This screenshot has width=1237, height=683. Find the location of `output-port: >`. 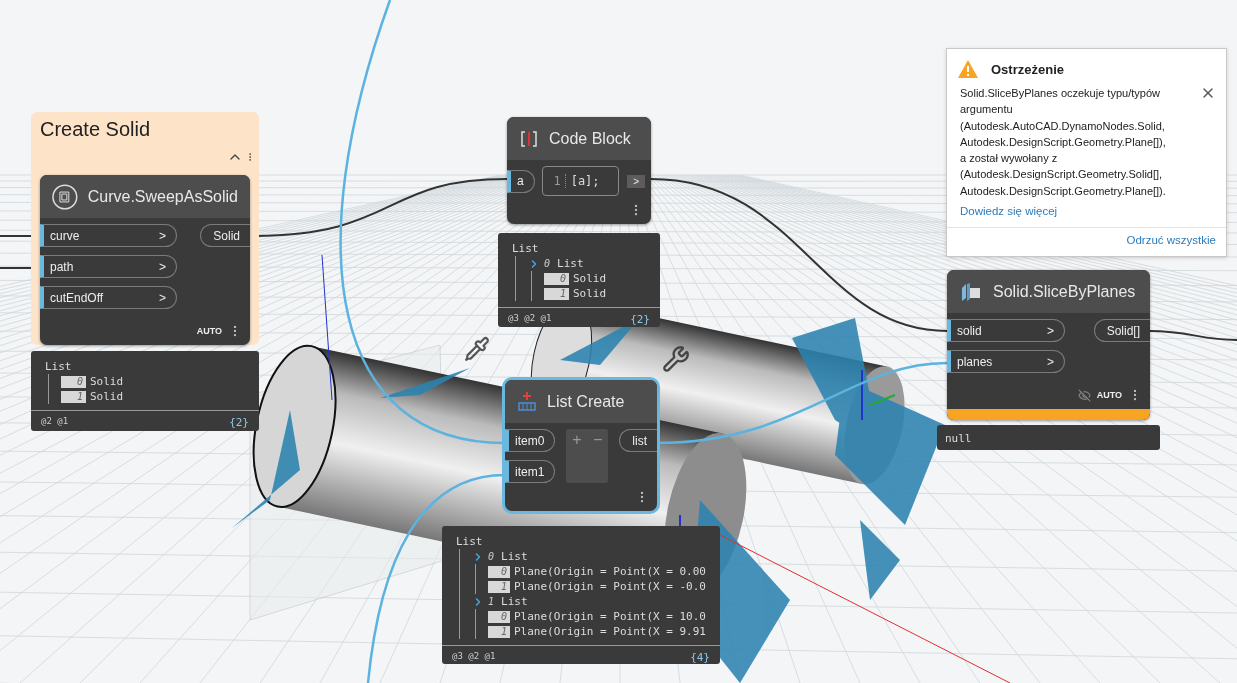

output-port: > is located at coordinates (636, 181).